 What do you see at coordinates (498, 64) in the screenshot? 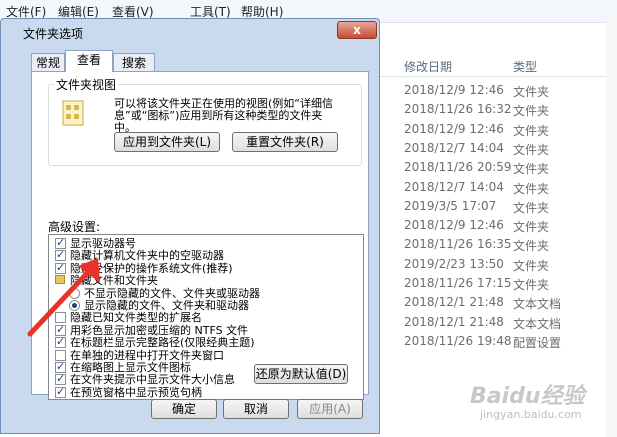
I see `file-list-header: 修改日期 类型` at bounding box center [498, 64].